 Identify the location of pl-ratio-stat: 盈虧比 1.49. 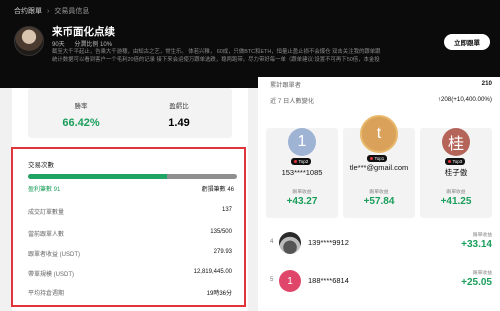
(179, 114).